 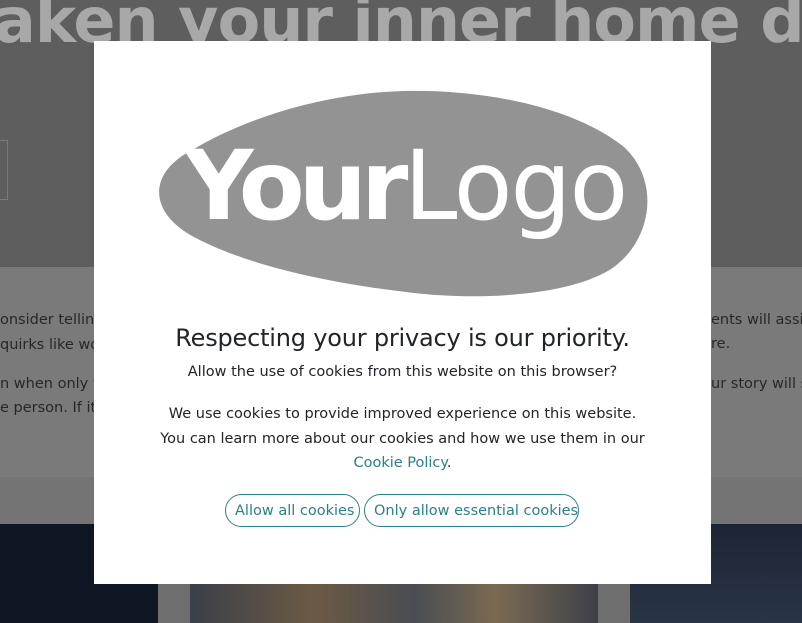 What do you see at coordinates (449, 463) in the screenshot?
I see `modal-body-end: .` at bounding box center [449, 463].